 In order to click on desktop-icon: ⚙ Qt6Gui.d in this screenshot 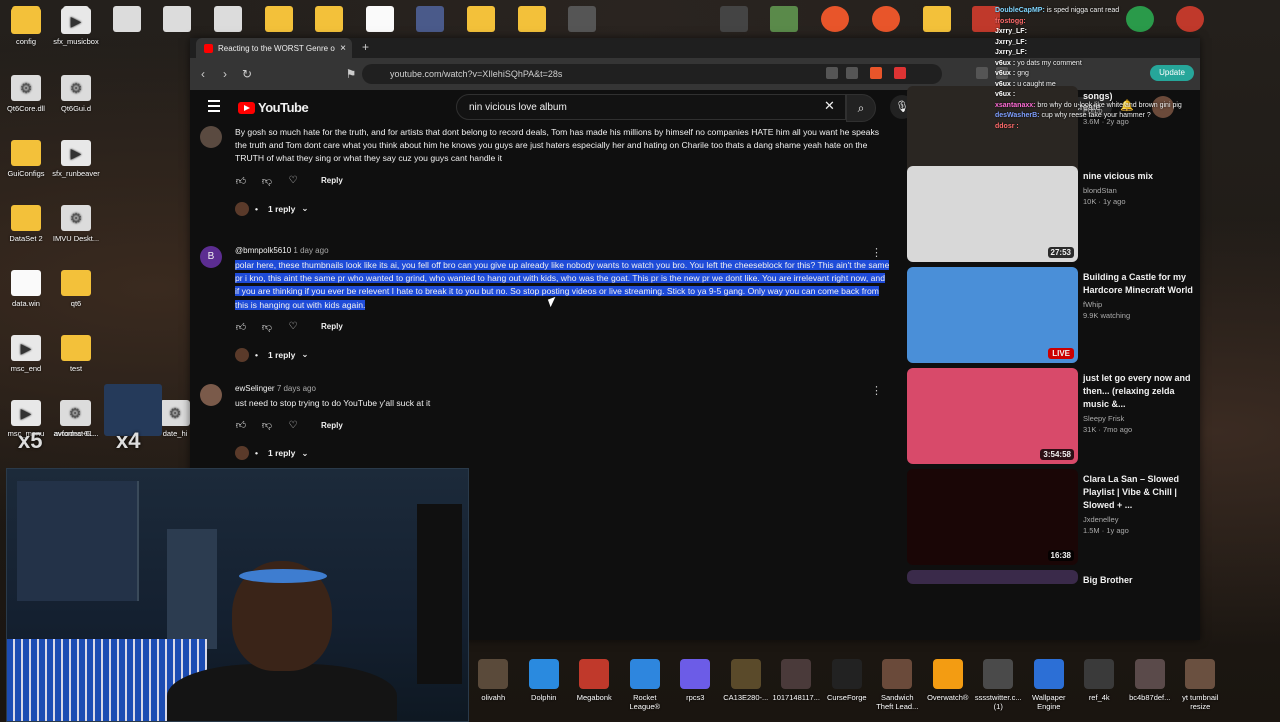, I will do `click(76, 94)`.